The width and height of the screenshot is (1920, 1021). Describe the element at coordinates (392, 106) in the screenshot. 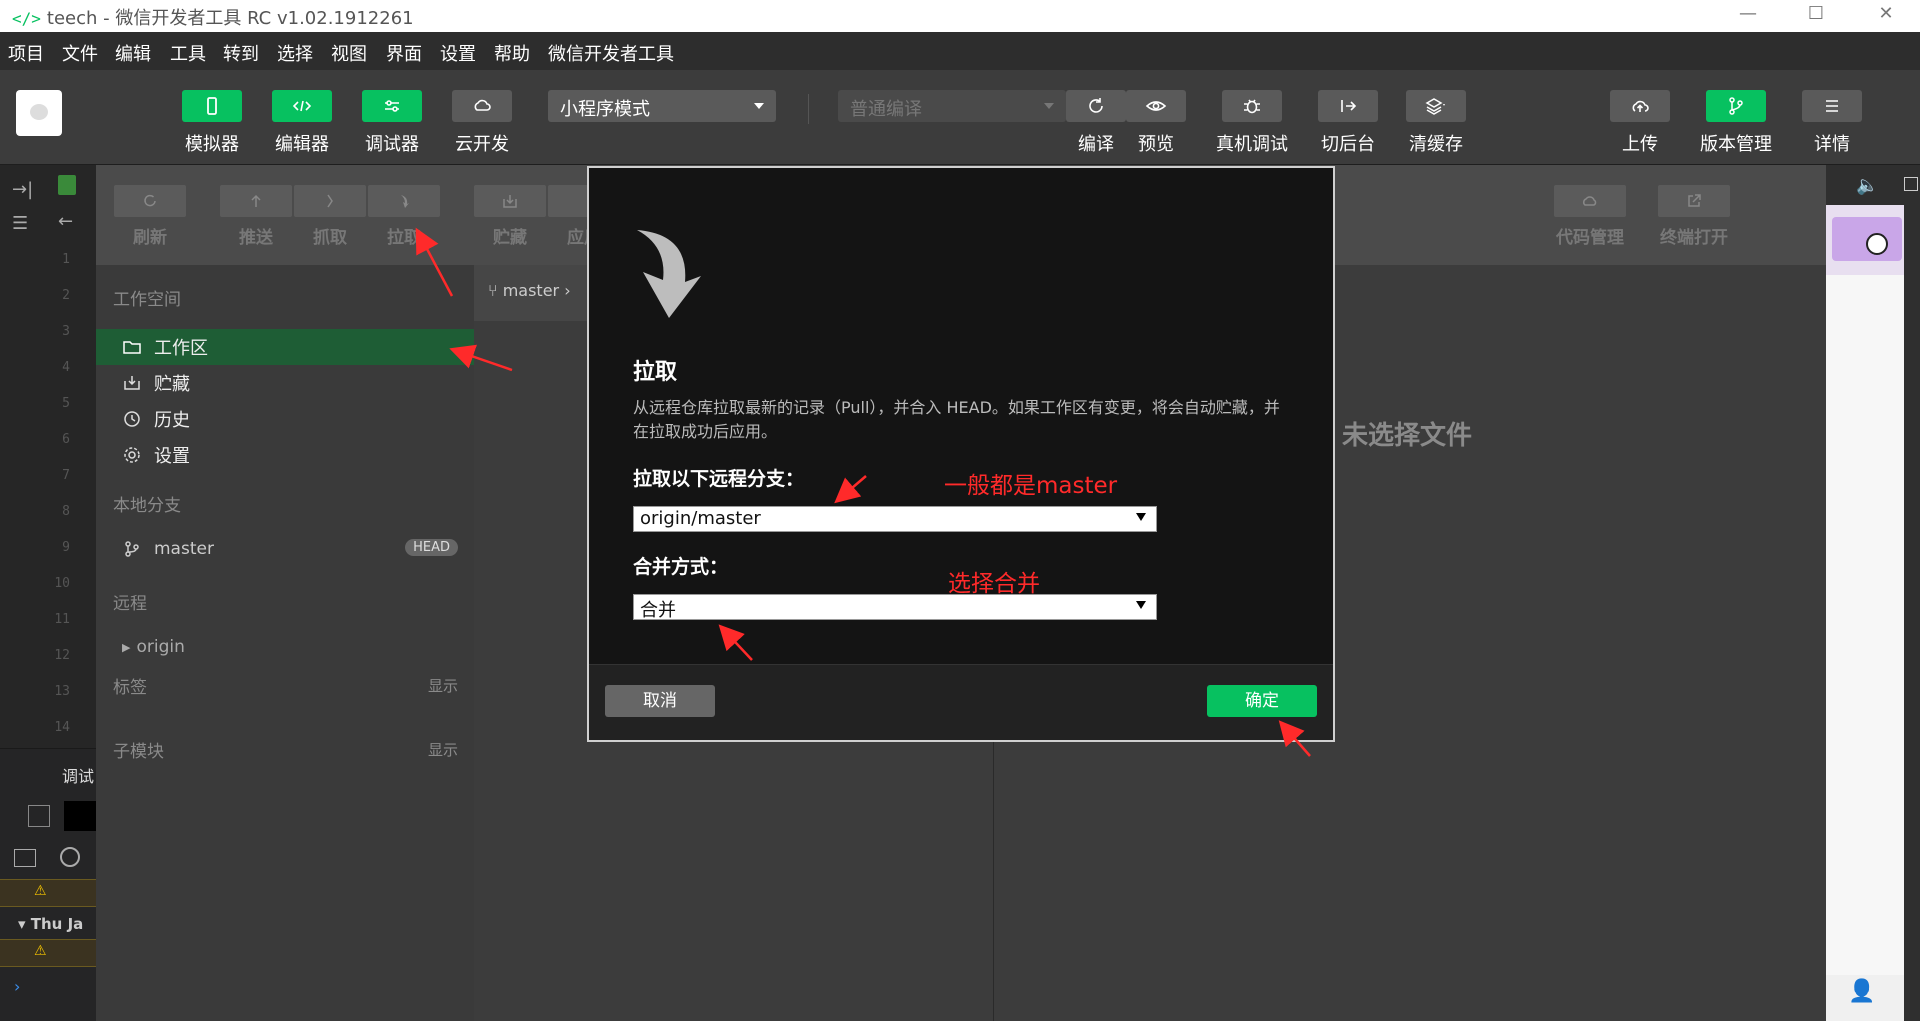

I see `debugger-button` at that location.